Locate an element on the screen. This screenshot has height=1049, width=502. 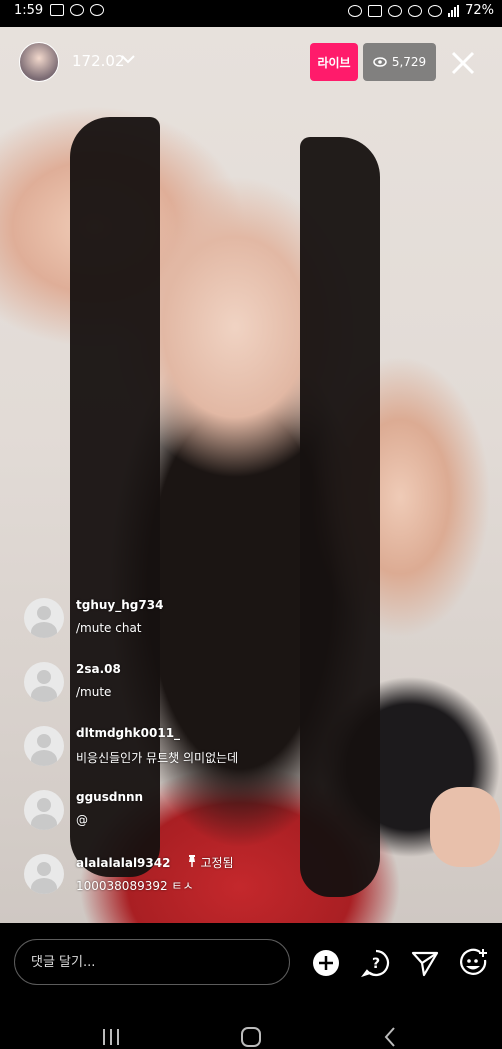
eye-icon is located at coordinates (380, 62).